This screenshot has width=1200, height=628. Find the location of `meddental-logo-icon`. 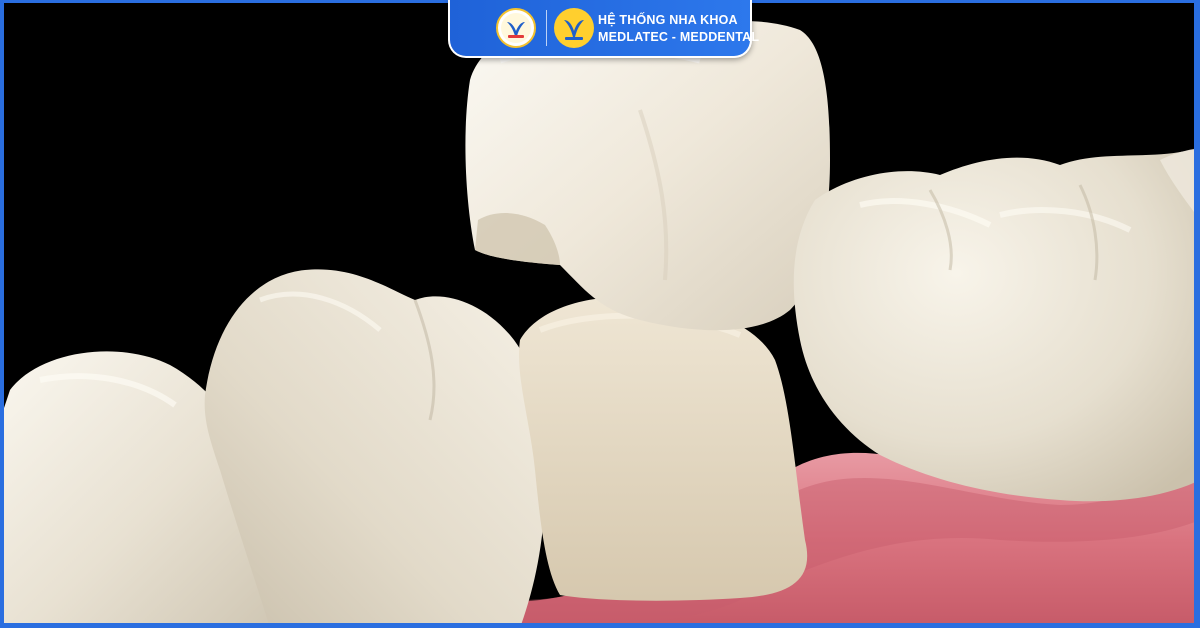

meddental-logo-icon is located at coordinates (516, 28).